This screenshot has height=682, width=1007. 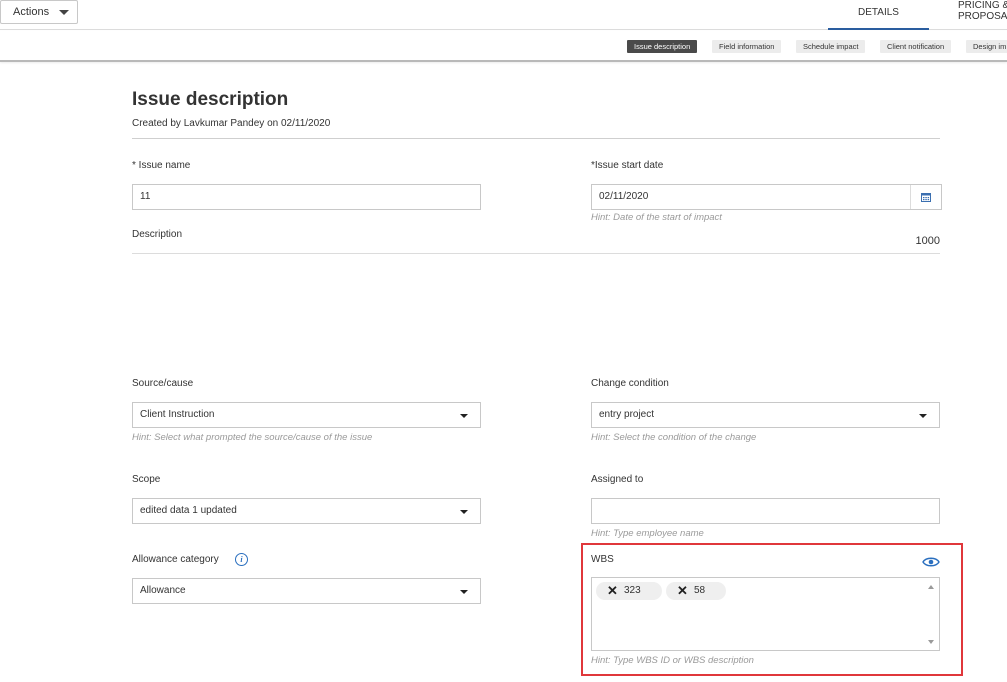 I want to click on issue-name-label: * Issue name, so click(x=161, y=165).